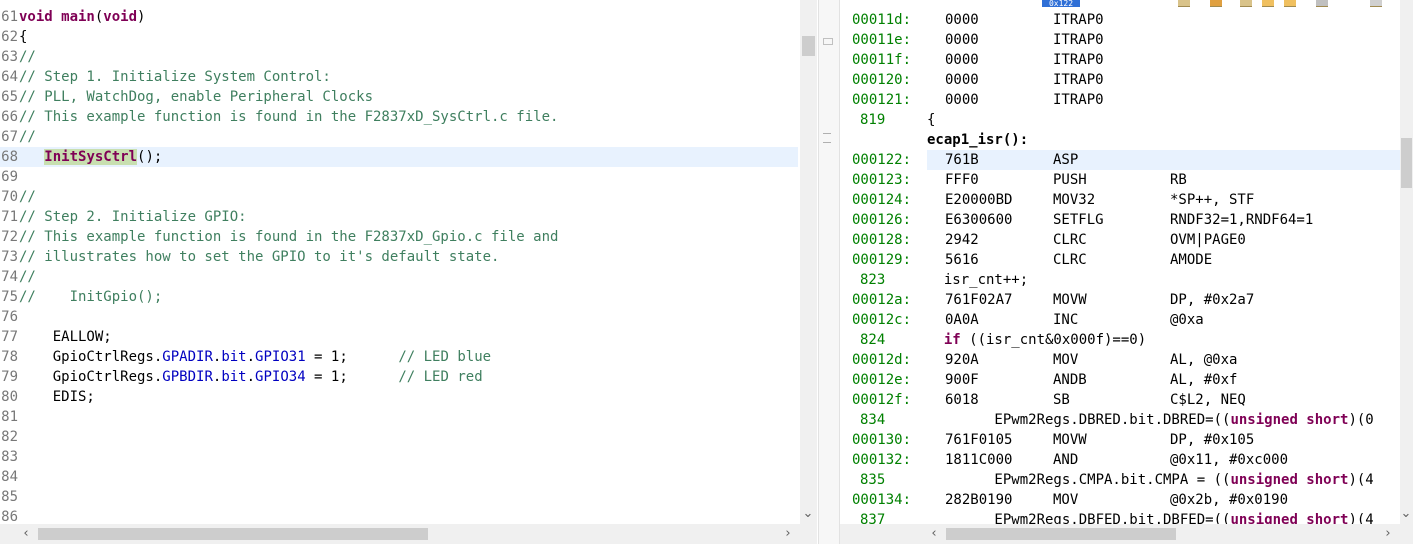  What do you see at coordinates (1229, 500) in the screenshot?
I see `operands: @0x2b, #0x0190` at bounding box center [1229, 500].